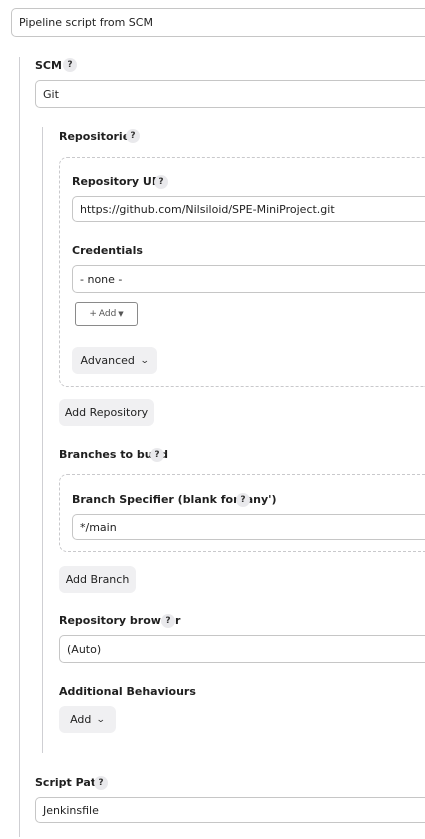 Image resolution: width=425 pixels, height=839 pixels. What do you see at coordinates (248, 279) in the screenshot?
I see `credentials-select: - none -` at bounding box center [248, 279].